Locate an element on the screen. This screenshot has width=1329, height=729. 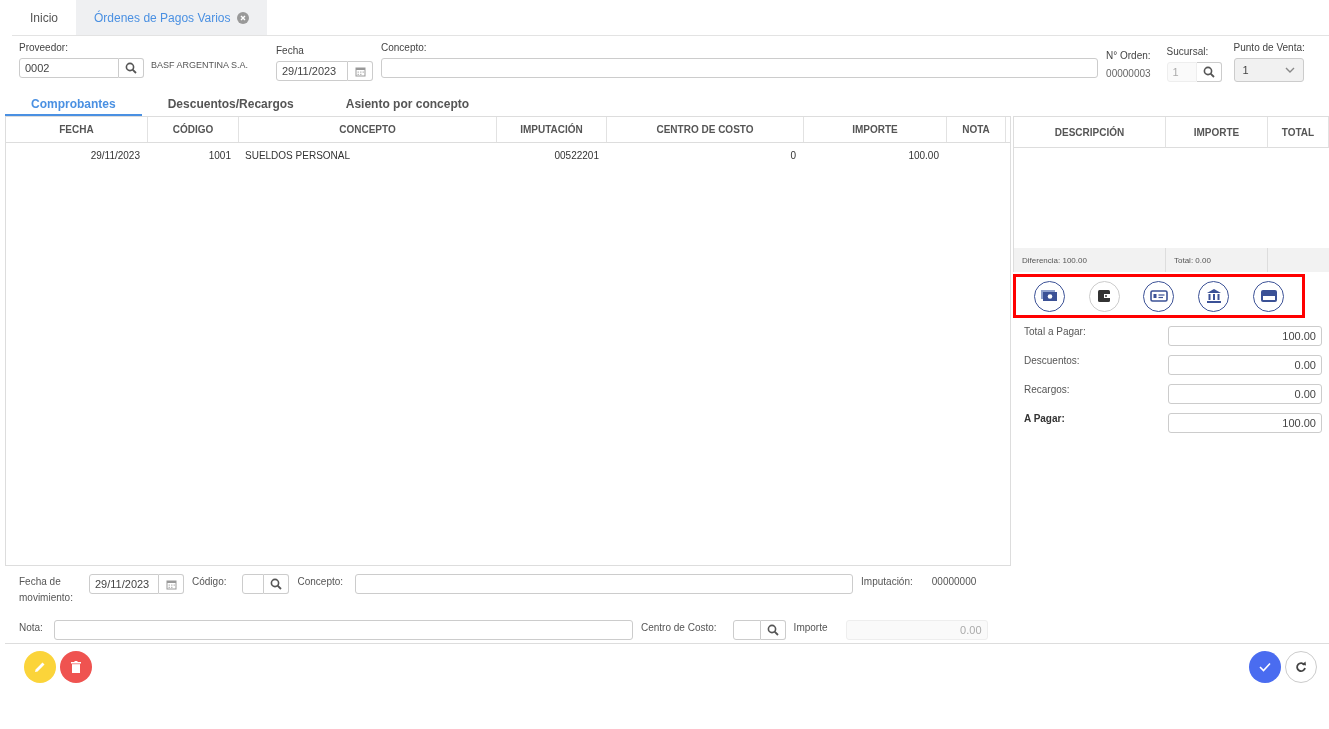
field-label: Centro de Costo: is located at coordinates (679, 628).